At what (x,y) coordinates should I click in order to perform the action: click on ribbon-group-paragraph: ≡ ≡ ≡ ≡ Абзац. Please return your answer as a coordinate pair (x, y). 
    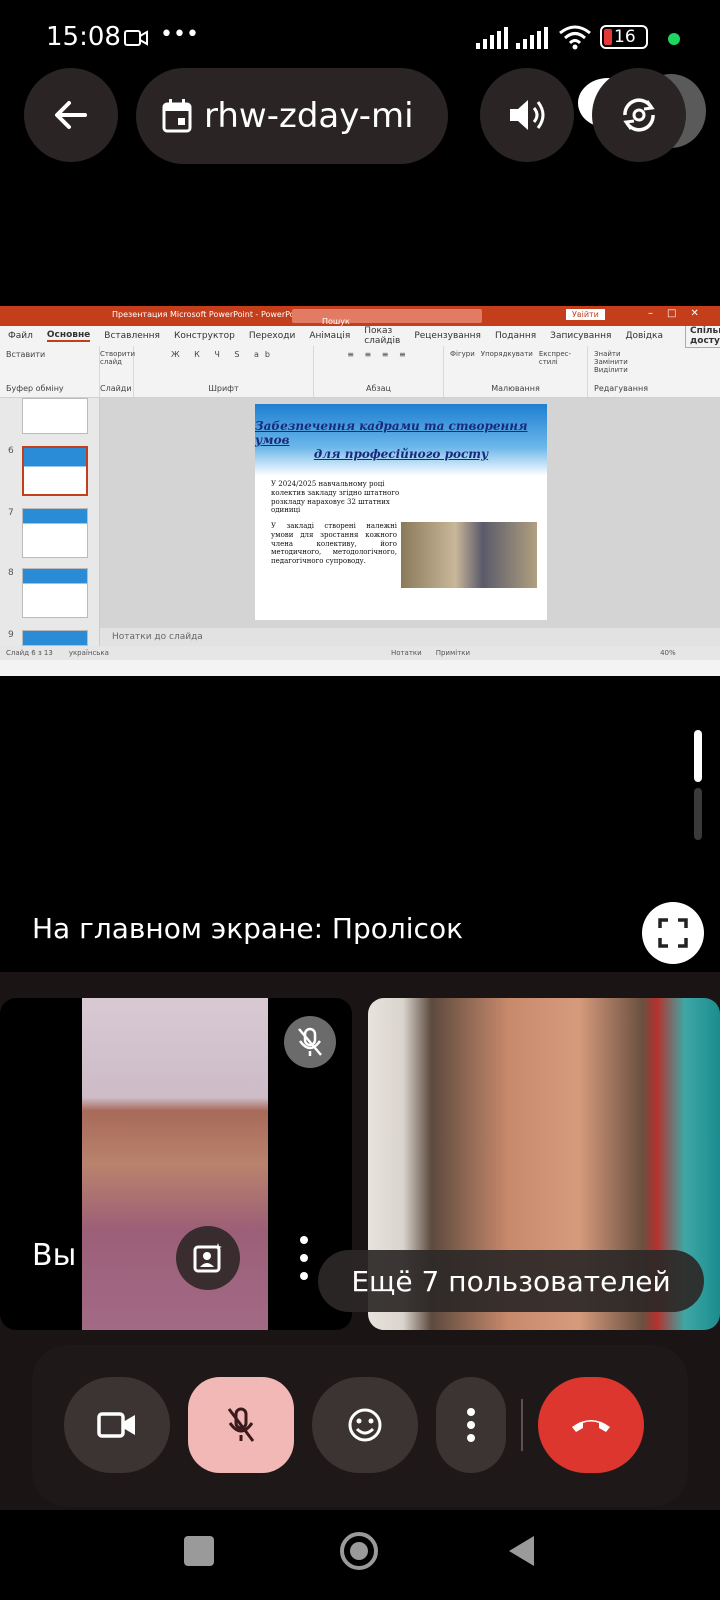
    Looking at the image, I should click on (379, 371).